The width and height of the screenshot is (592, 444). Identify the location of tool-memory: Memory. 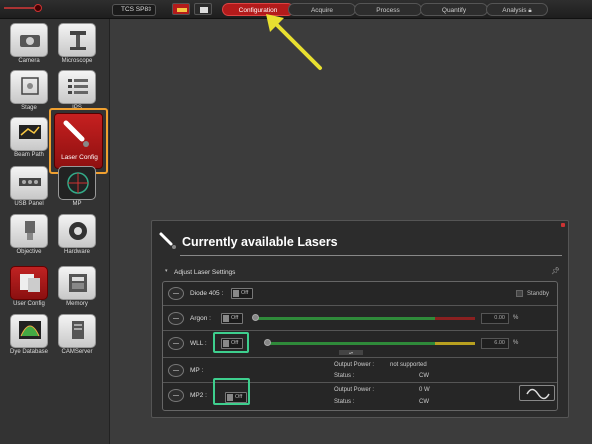
(77, 289).